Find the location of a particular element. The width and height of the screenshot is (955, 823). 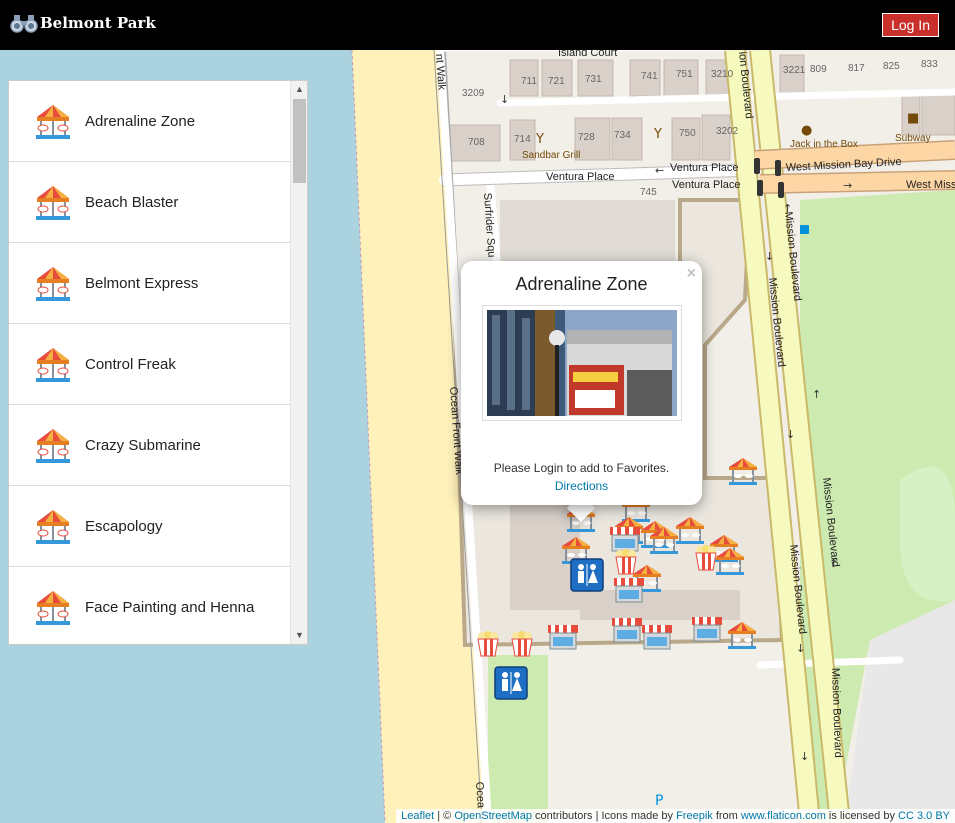

popup-message: Please Login to add to Favorites. is located at coordinates (581, 468).